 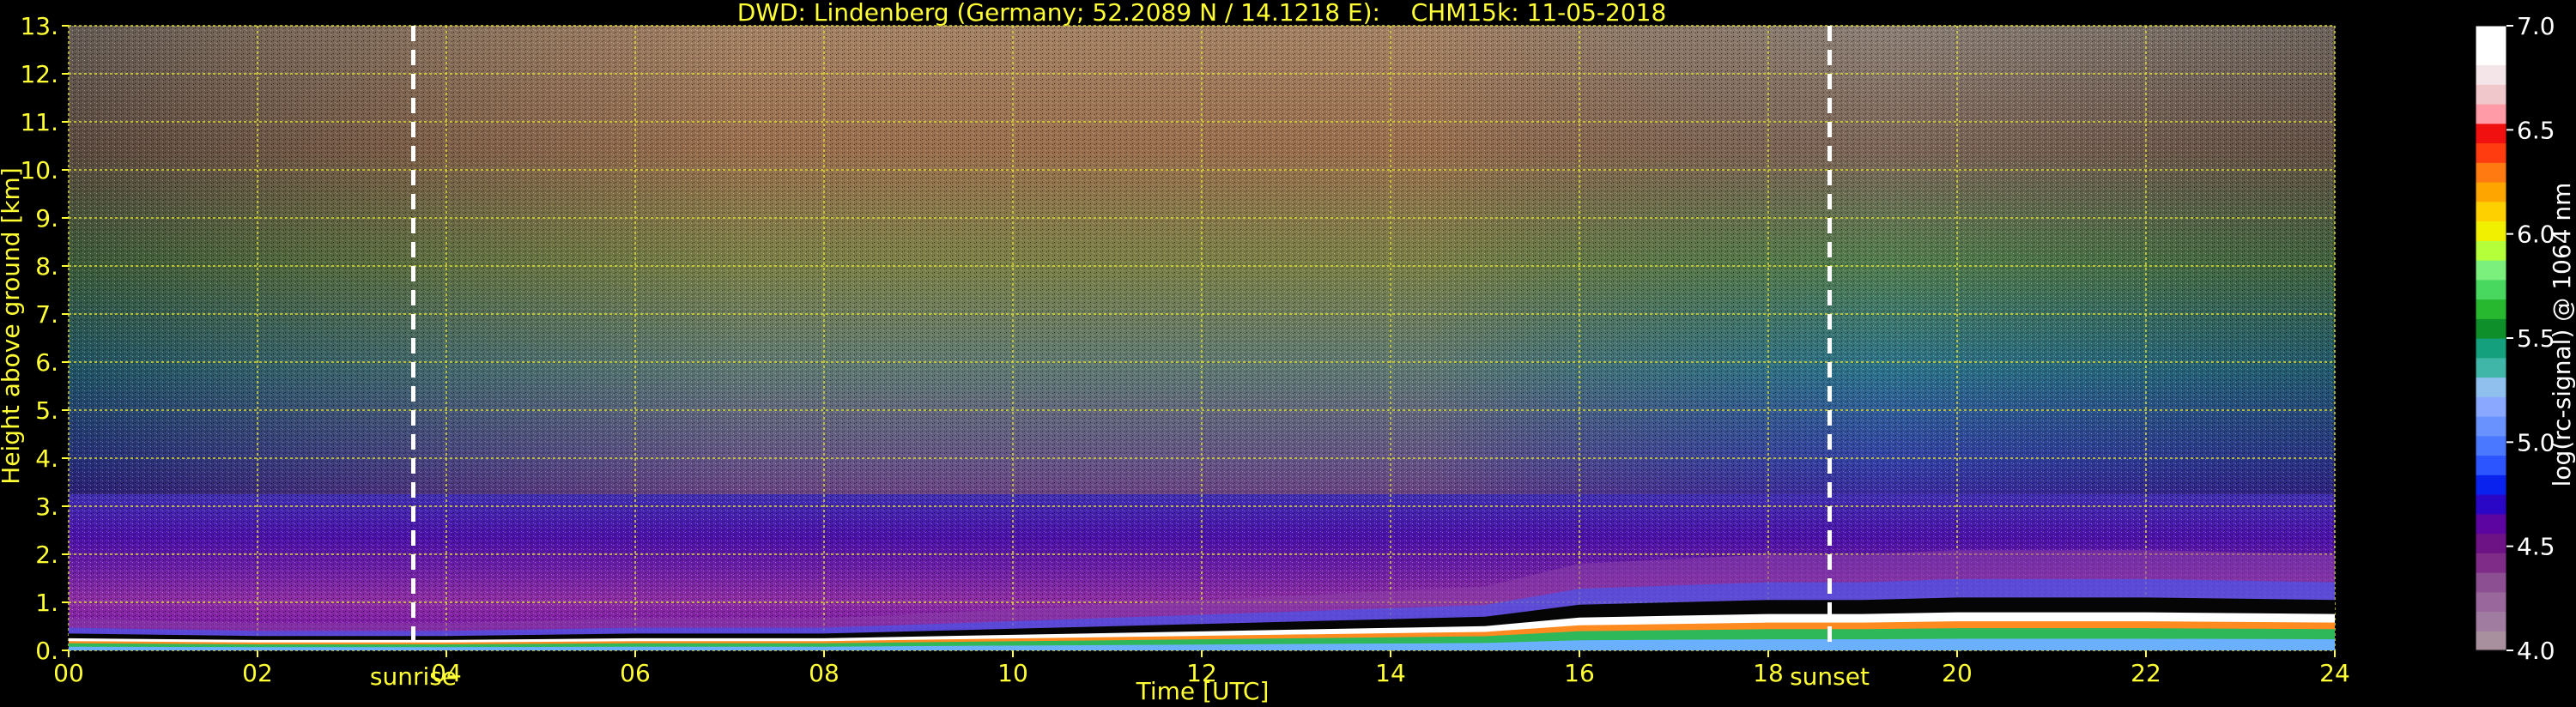 What do you see at coordinates (44, 338) in the screenshot?
I see `y-axis: 0. 1. 2. 3. 4. 5. 6. 7. 8. 9. 10. 11. 12. 13.` at bounding box center [44, 338].